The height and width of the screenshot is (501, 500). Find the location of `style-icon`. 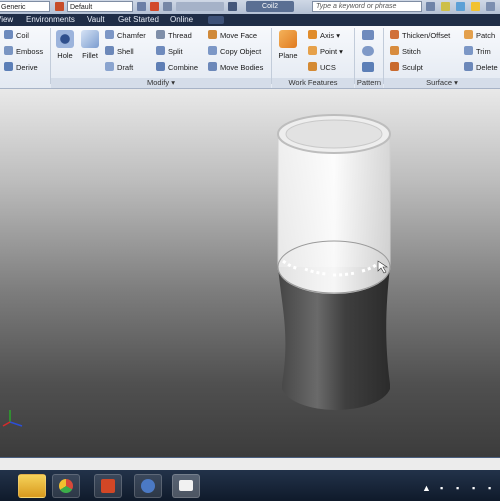

style-icon is located at coordinates (141, 6).